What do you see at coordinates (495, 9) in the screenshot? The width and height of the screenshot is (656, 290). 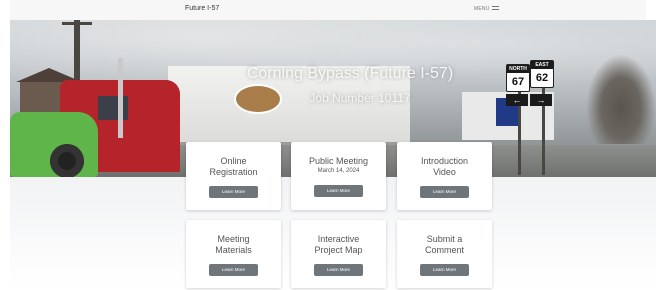 I see `hamburger-menu-icon` at bounding box center [495, 9].